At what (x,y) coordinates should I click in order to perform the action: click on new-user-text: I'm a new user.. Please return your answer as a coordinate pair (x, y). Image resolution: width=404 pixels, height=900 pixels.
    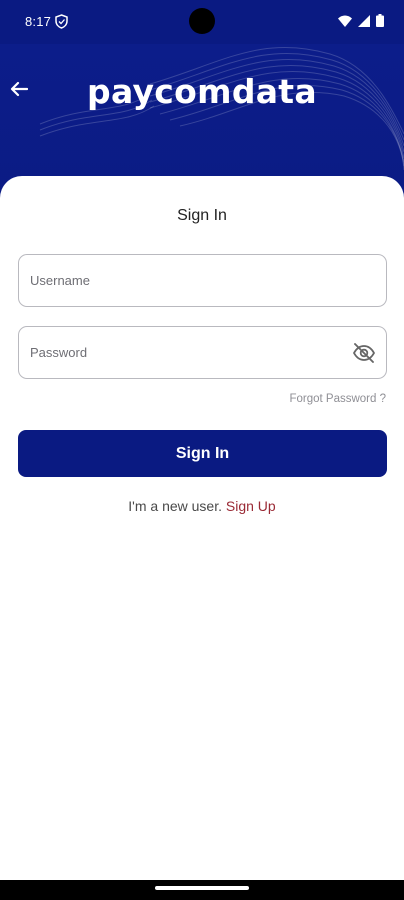
    Looking at the image, I should click on (175, 506).